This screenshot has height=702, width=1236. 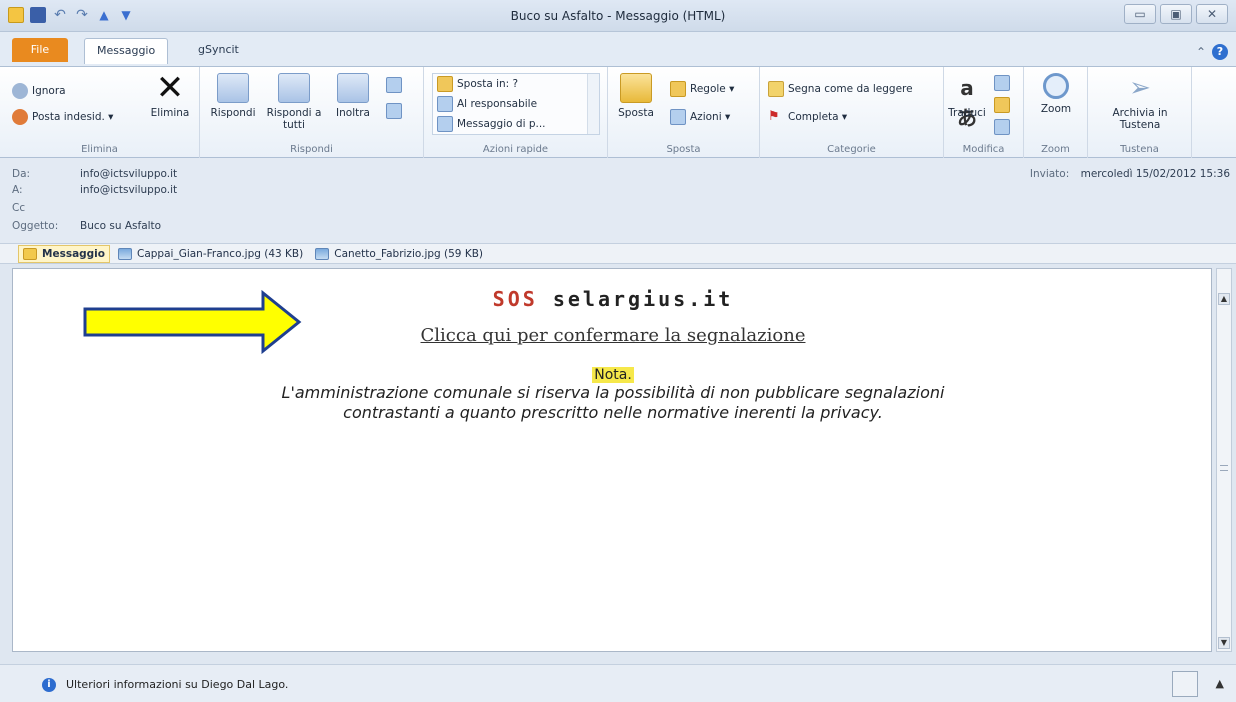 What do you see at coordinates (1201, 52) in the screenshot?
I see `collapse-ribbon-icon: ⌃` at bounding box center [1201, 52].